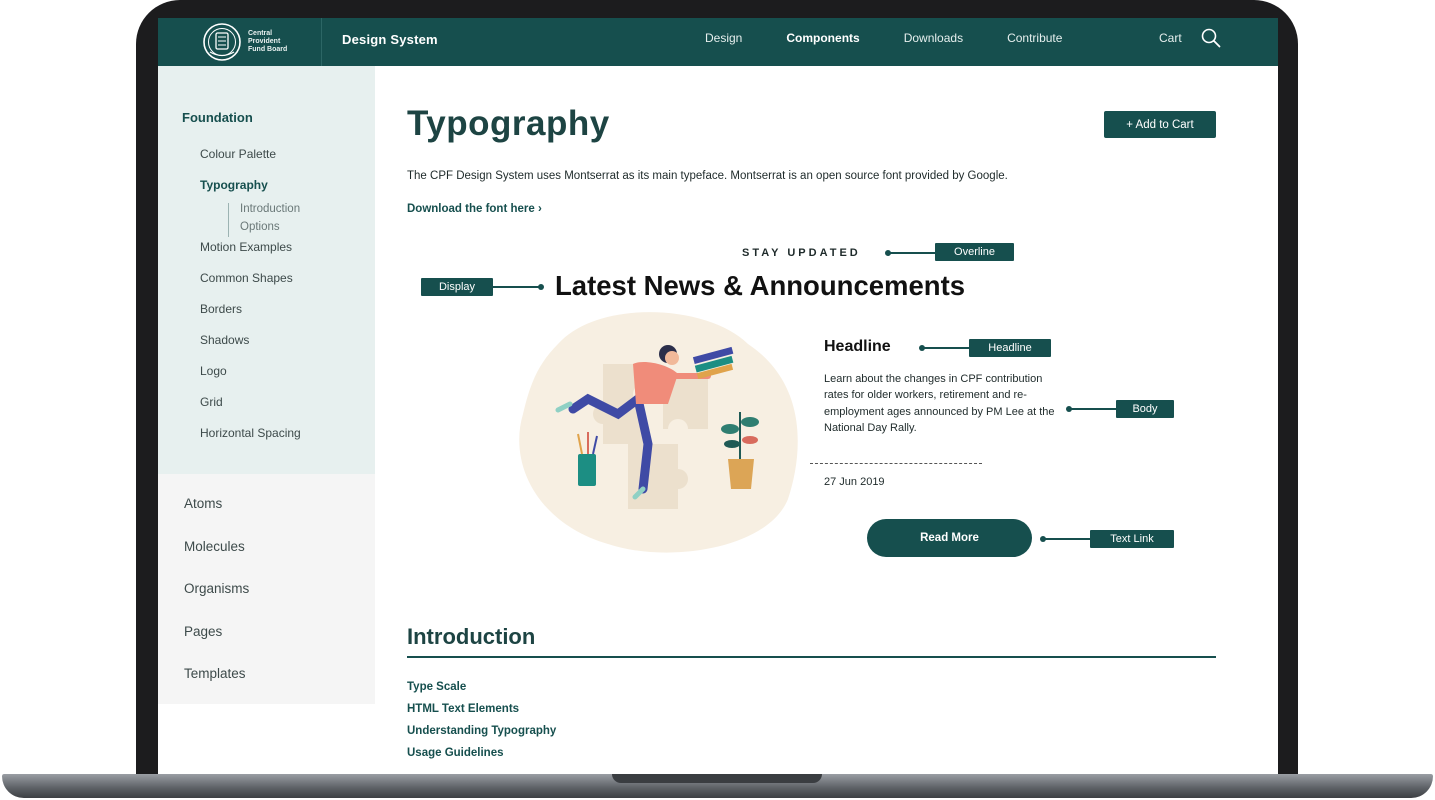 The height and width of the screenshot is (800, 1435). Describe the element at coordinates (974, 252) in the screenshot. I see `tag-overline: Overline` at that location.